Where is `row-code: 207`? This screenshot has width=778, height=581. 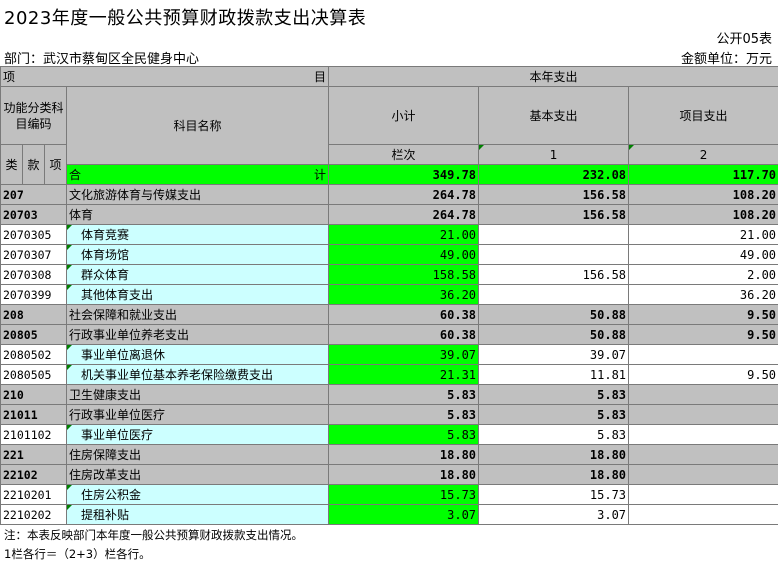
row-code: 207 is located at coordinates (33, 194).